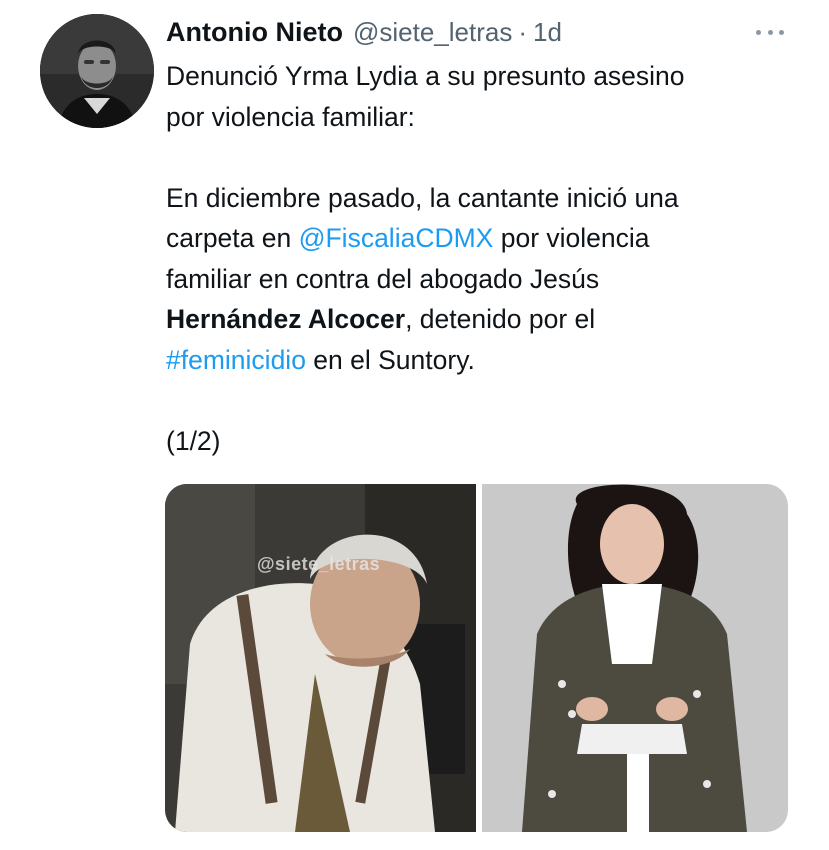 Image resolution: width=829 pixels, height=850 pixels. Describe the element at coordinates (232, 238) in the screenshot. I see `text-fragment: carpeta en` at that location.